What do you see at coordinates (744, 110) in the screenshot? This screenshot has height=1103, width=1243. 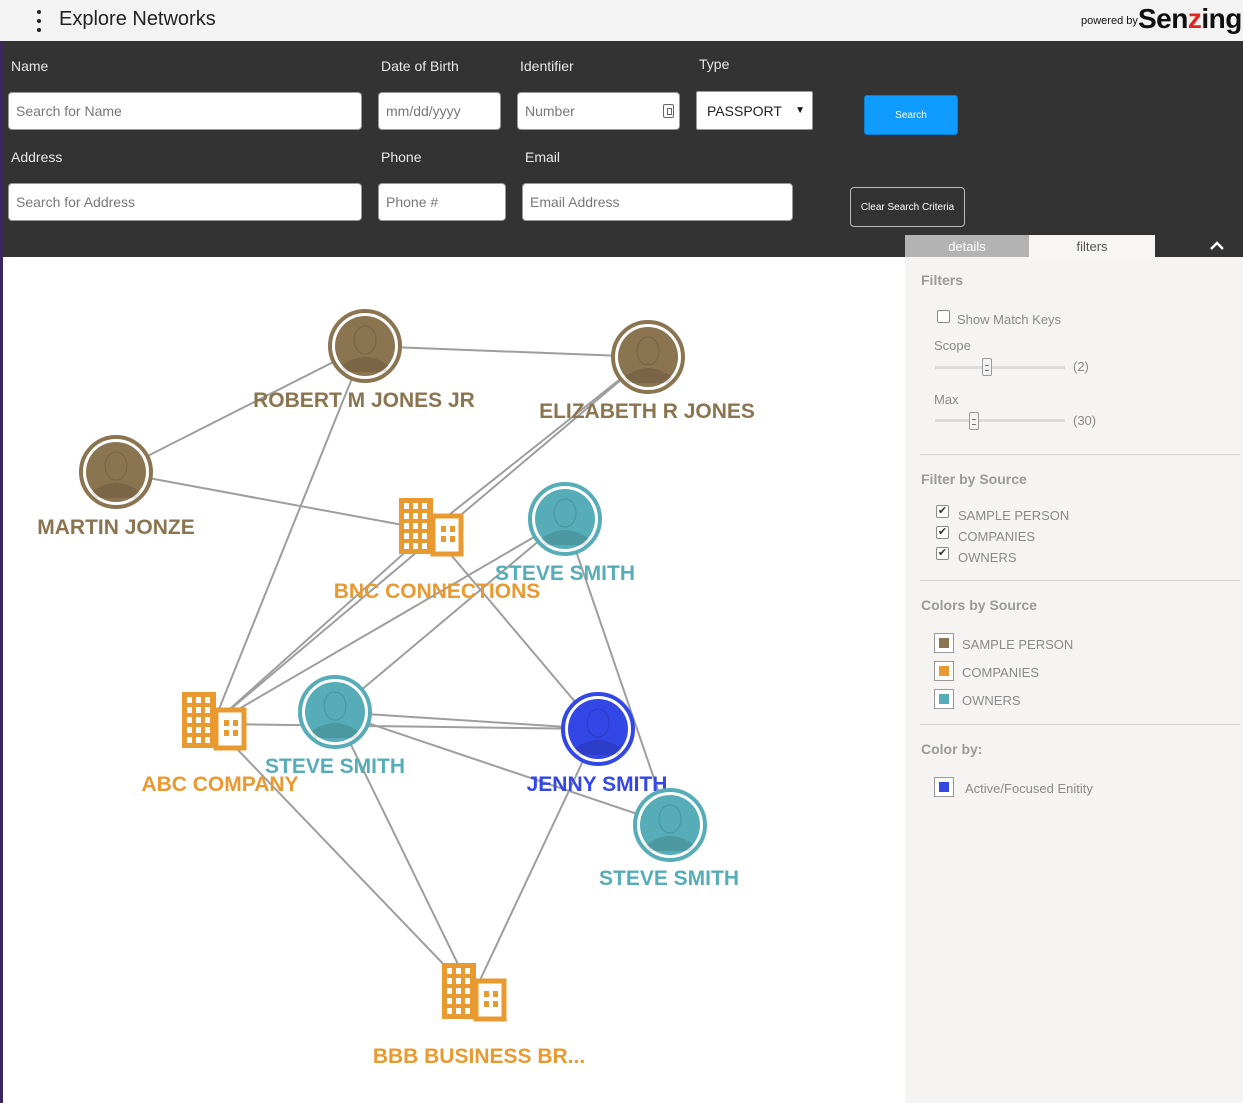 I see `type-select-value: PASSPORT` at bounding box center [744, 110].